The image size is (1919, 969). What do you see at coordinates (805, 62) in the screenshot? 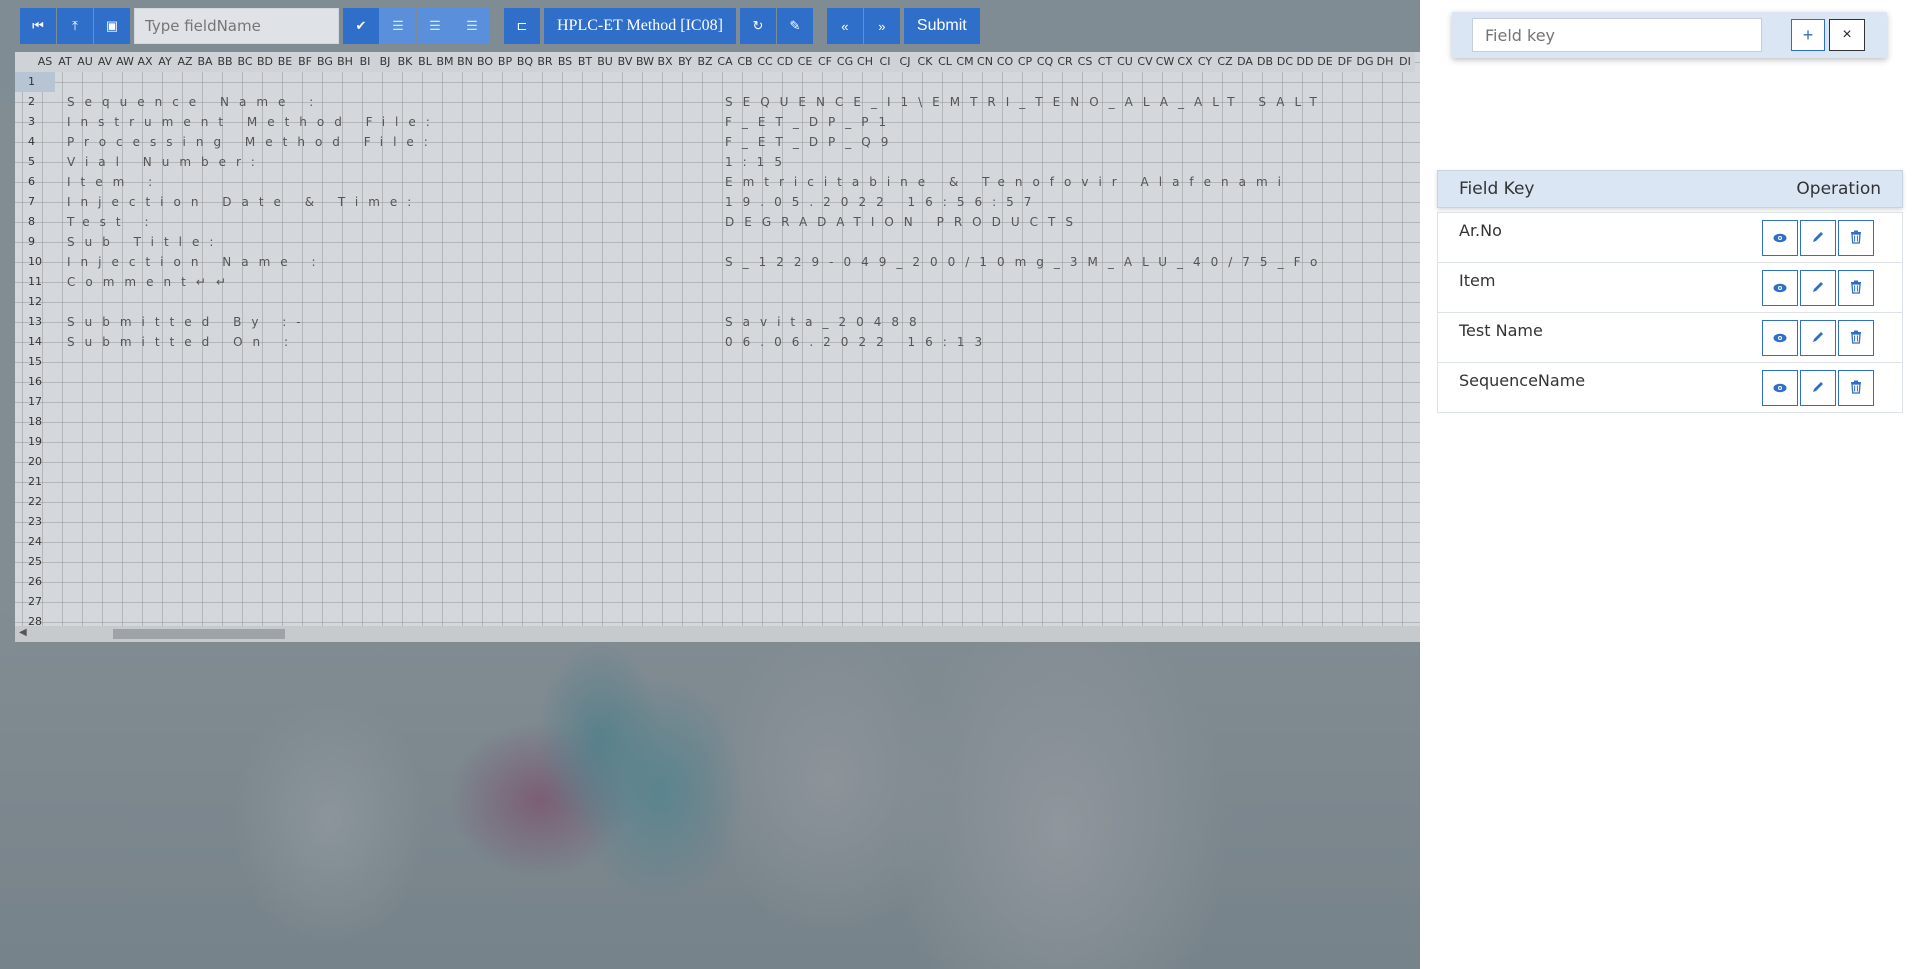
I see `column-header: CE` at bounding box center [805, 62].